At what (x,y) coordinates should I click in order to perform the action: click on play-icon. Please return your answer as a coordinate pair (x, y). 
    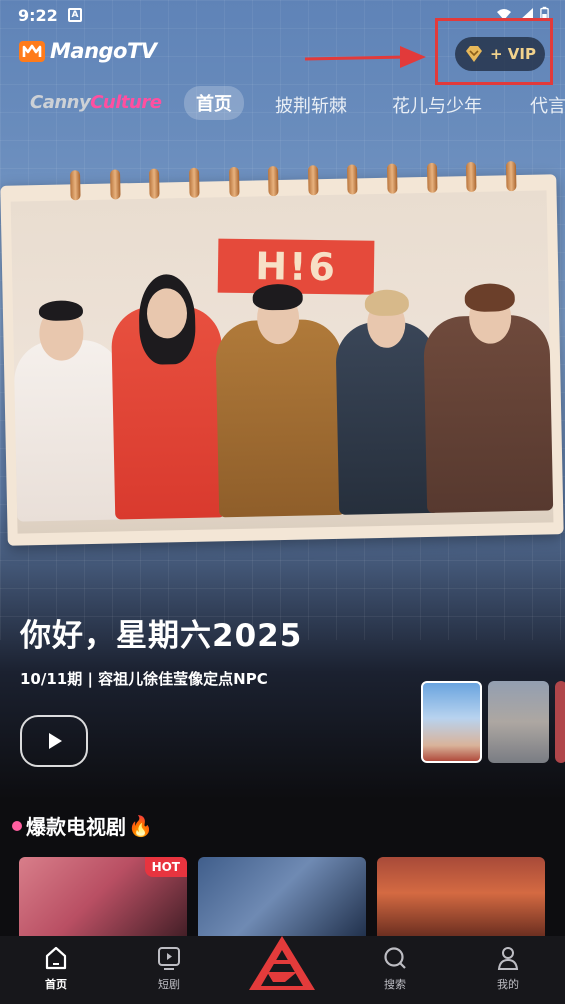
    Looking at the image, I should click on (55, 741).